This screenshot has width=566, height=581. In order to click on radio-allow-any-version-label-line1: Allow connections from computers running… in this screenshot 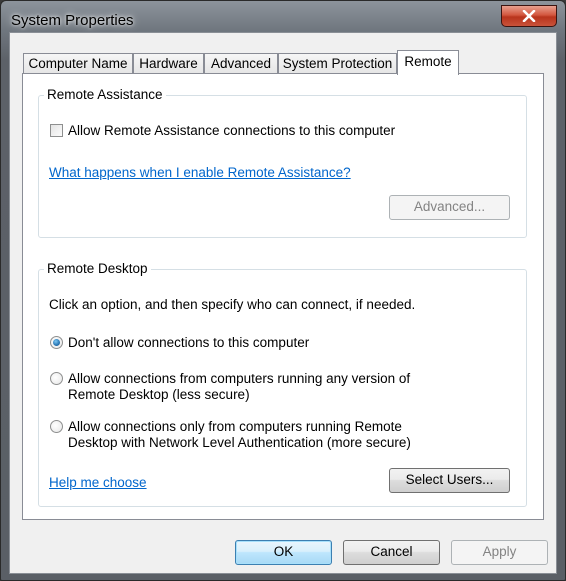, I will do `click(239, 379)`.